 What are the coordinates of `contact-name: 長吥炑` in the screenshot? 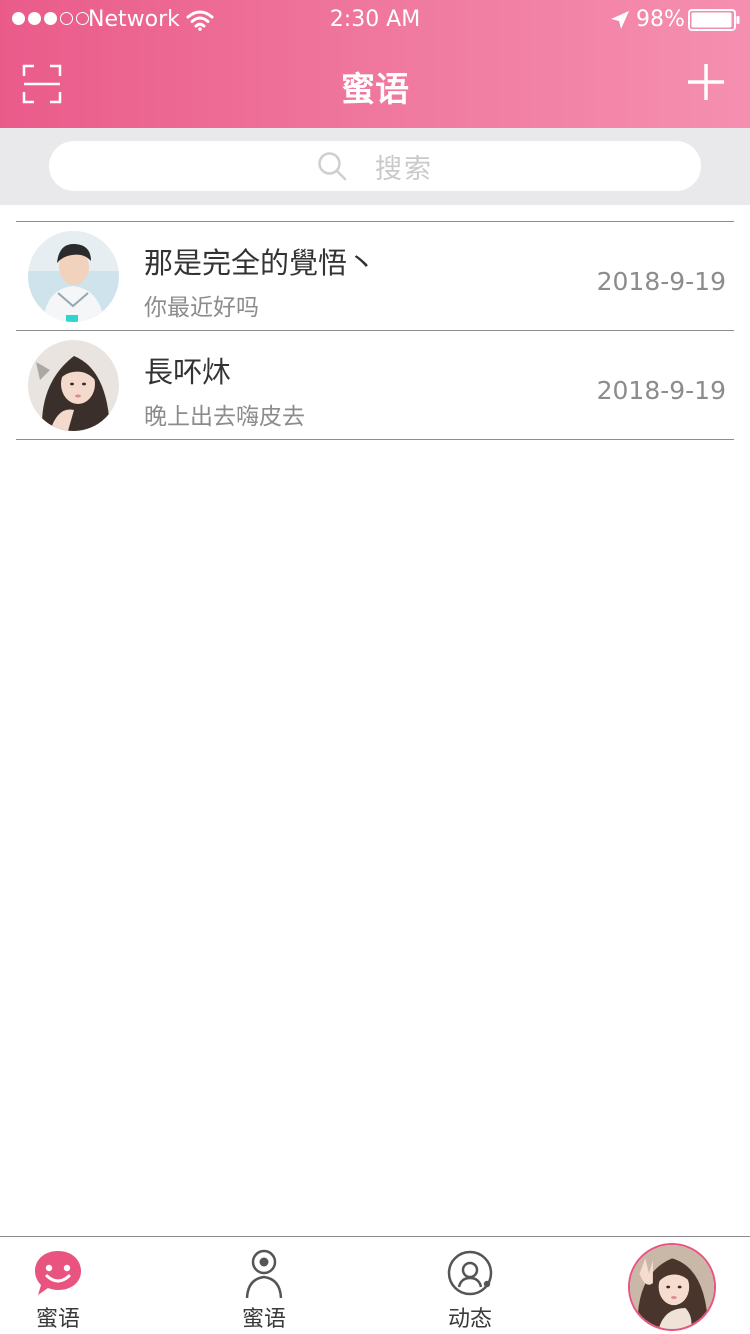 It's located at (188, 372).